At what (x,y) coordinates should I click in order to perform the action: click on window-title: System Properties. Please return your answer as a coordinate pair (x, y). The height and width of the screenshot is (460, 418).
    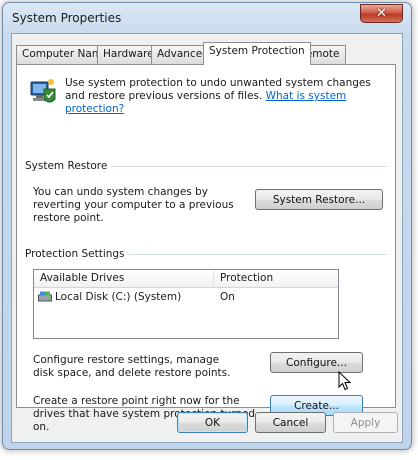
    Looking at the image, I should click on (67, 18).